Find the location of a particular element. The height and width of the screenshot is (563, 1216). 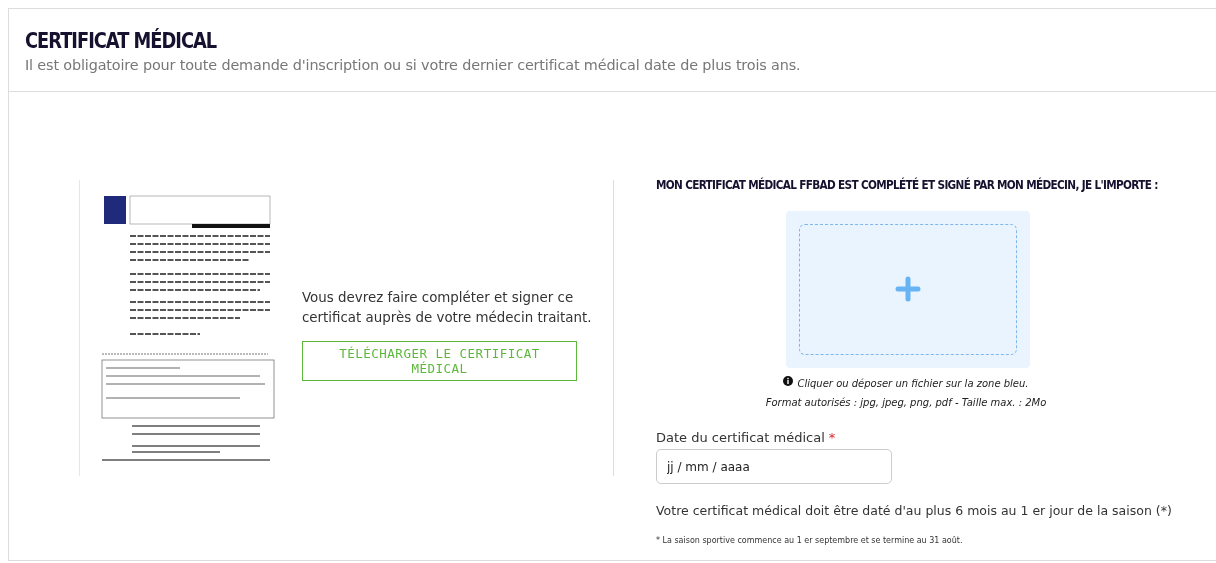

format-info: Format autorisés : jpg, jpeg, png, pdf - Taille max. : 2Mo is located at coordinates (906, 402).